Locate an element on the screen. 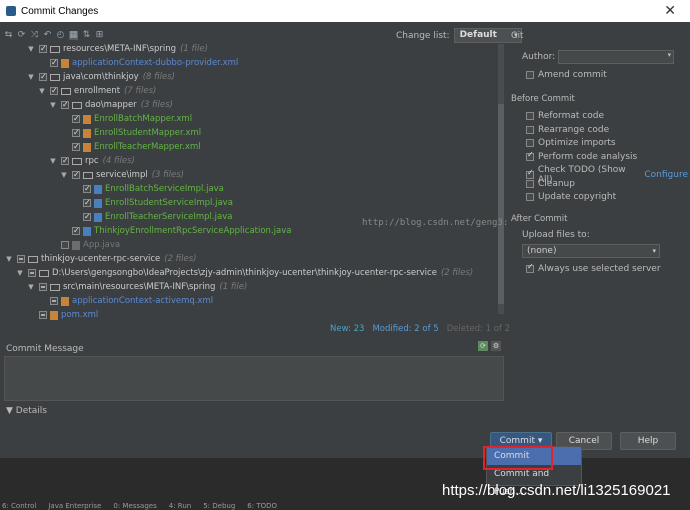  tool-tab: 4: Run is located at coordinates (180, 506).